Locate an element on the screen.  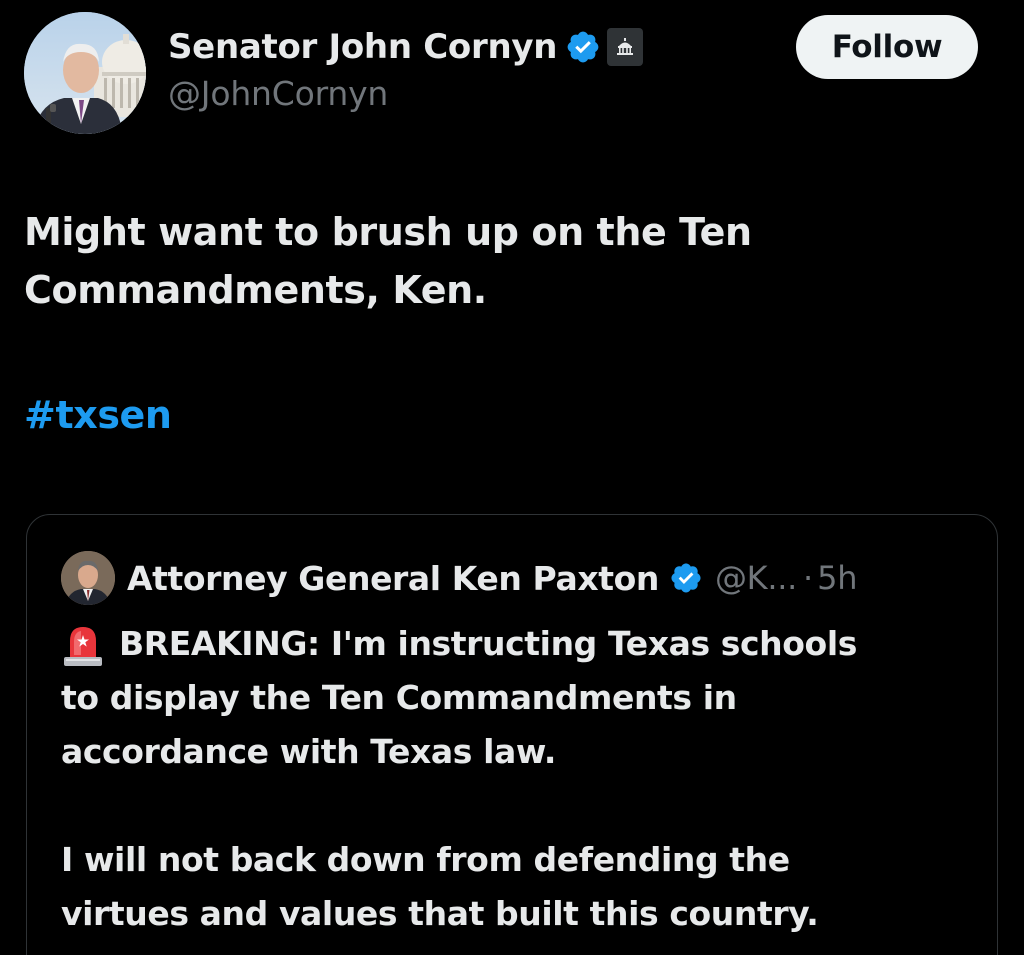
quoted-author-avatar-image is located at coordinates (88, 578).